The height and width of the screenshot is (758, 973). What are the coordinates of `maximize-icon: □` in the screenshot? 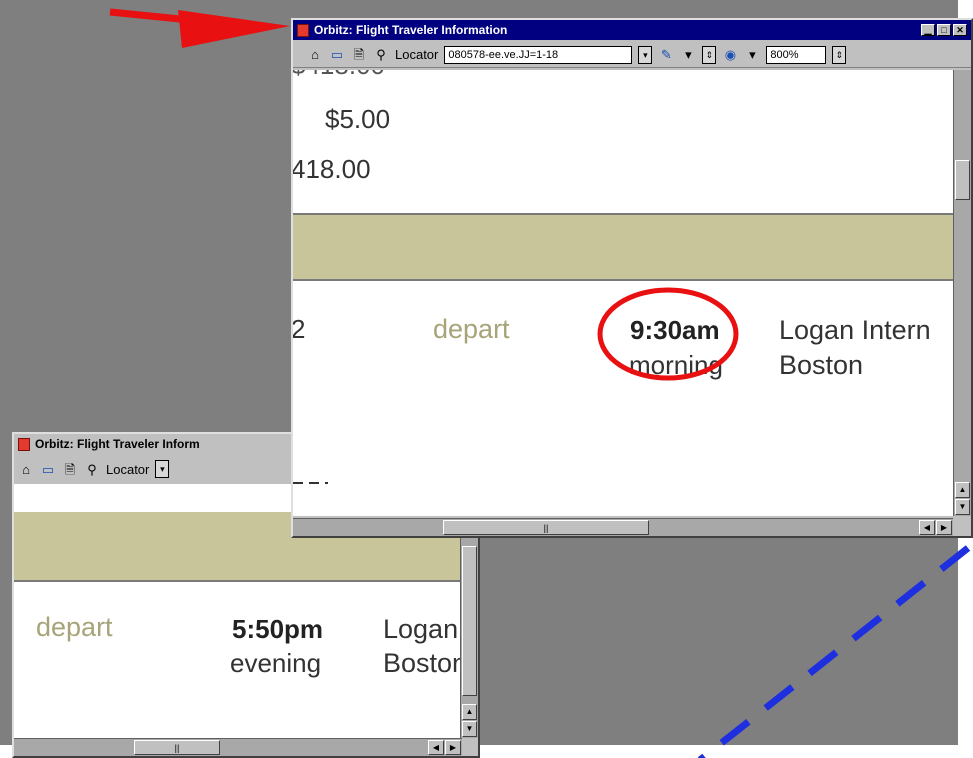 It's located at (944, 30).